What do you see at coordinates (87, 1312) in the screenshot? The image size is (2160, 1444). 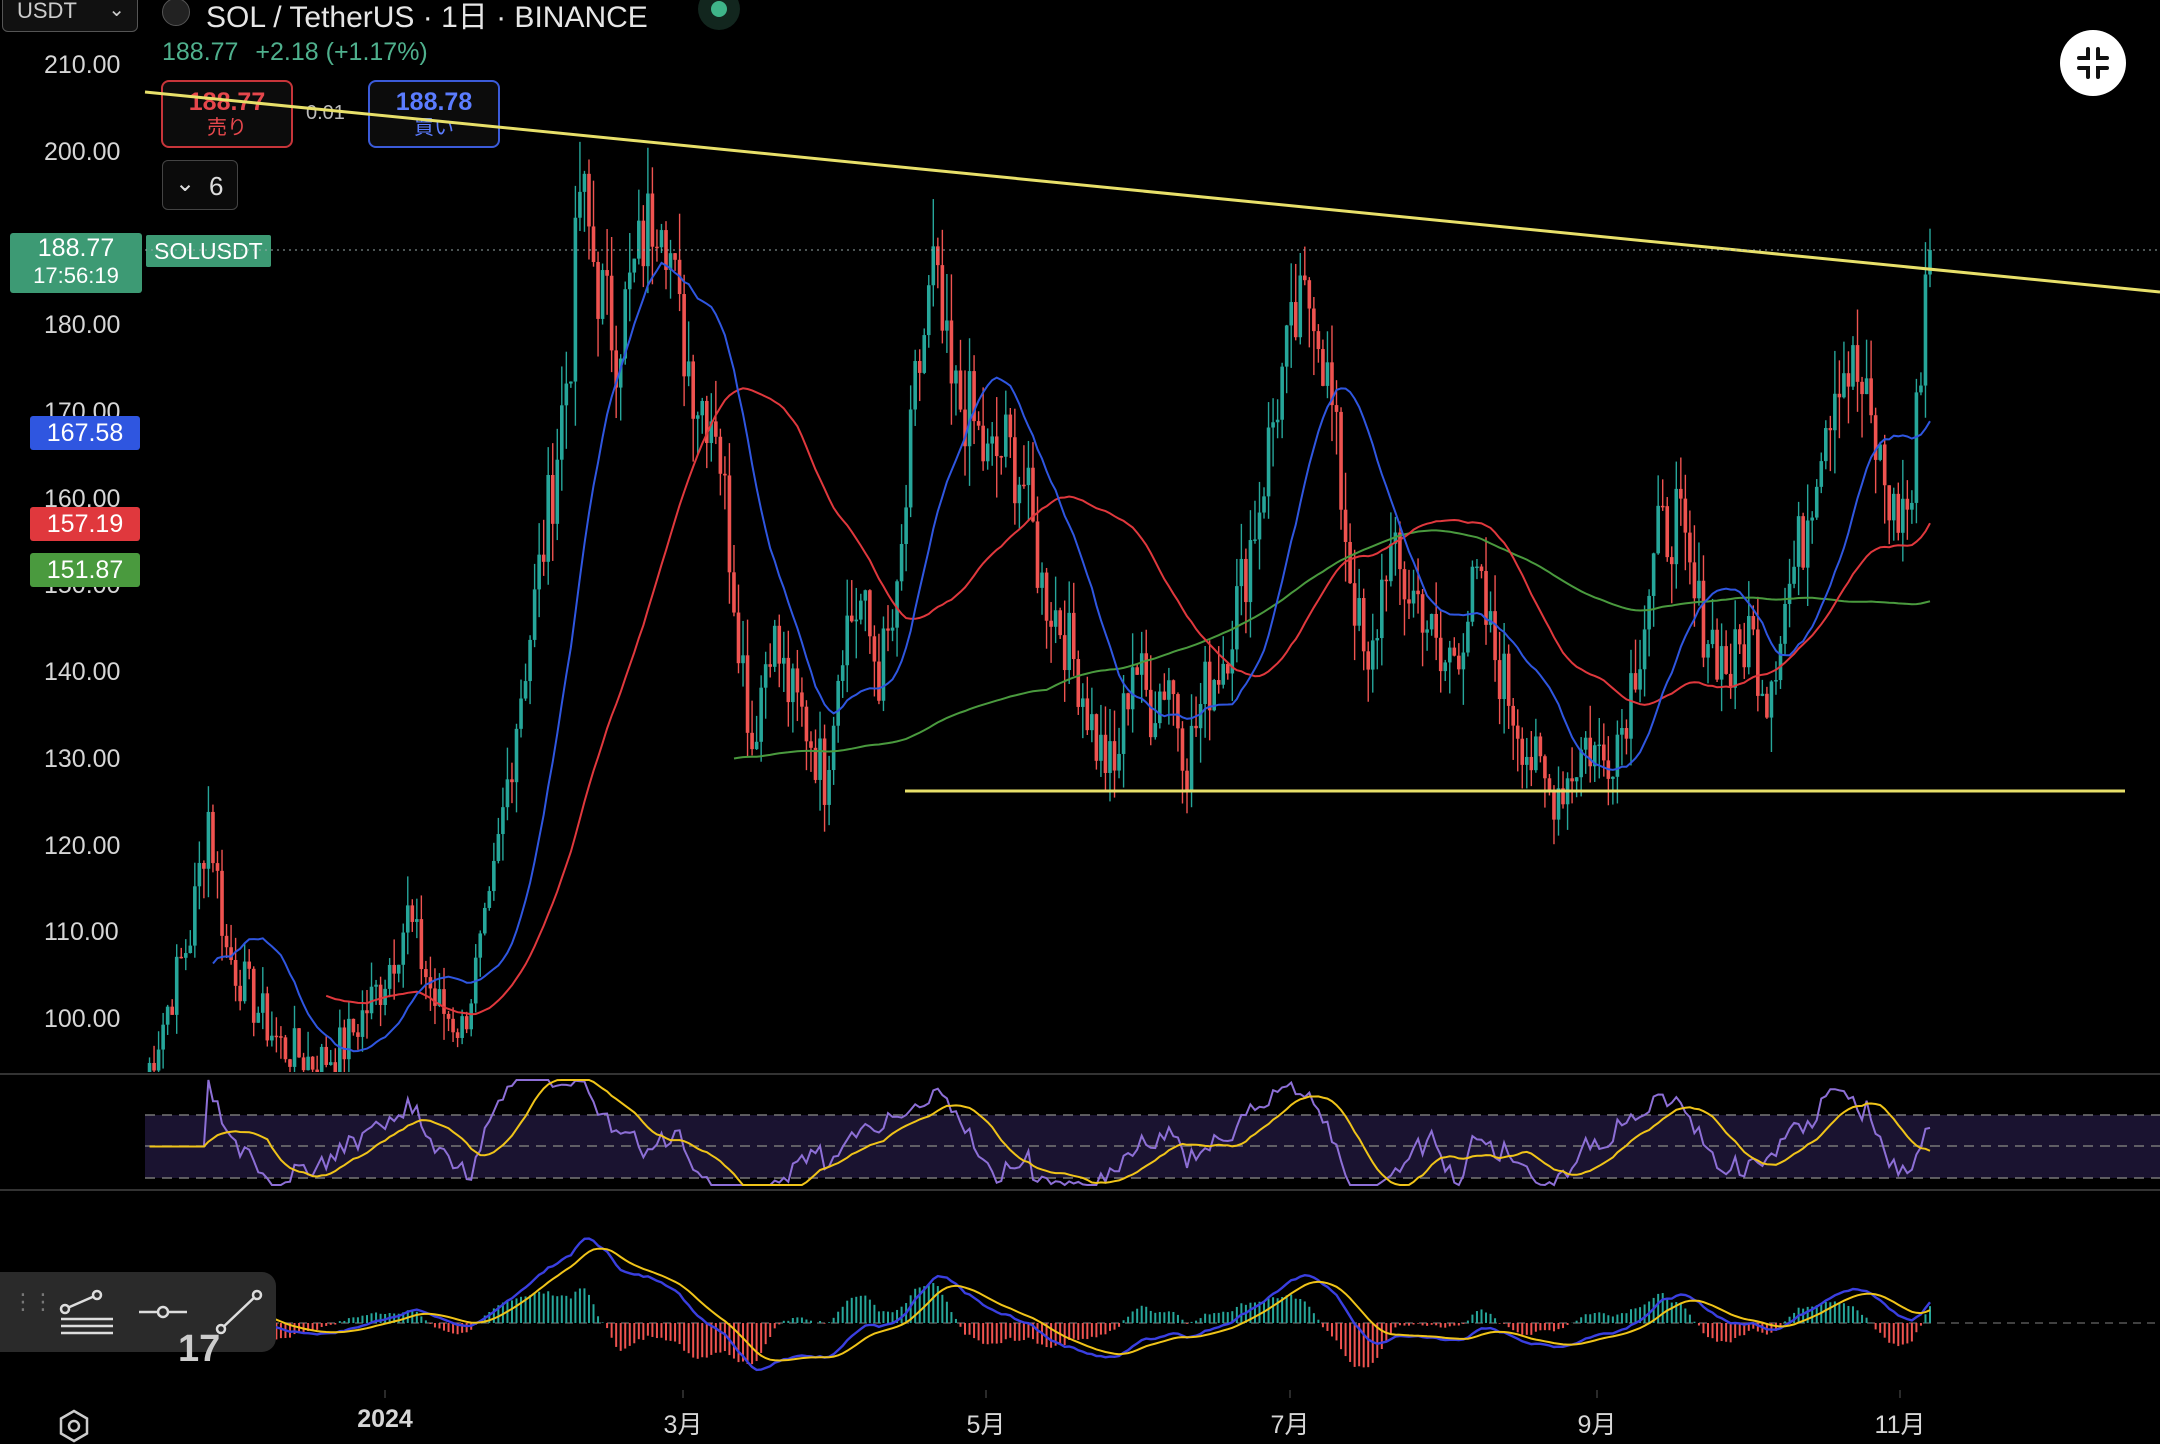 I see `multi-line-tool-button` at bounding box center [87, 1312].